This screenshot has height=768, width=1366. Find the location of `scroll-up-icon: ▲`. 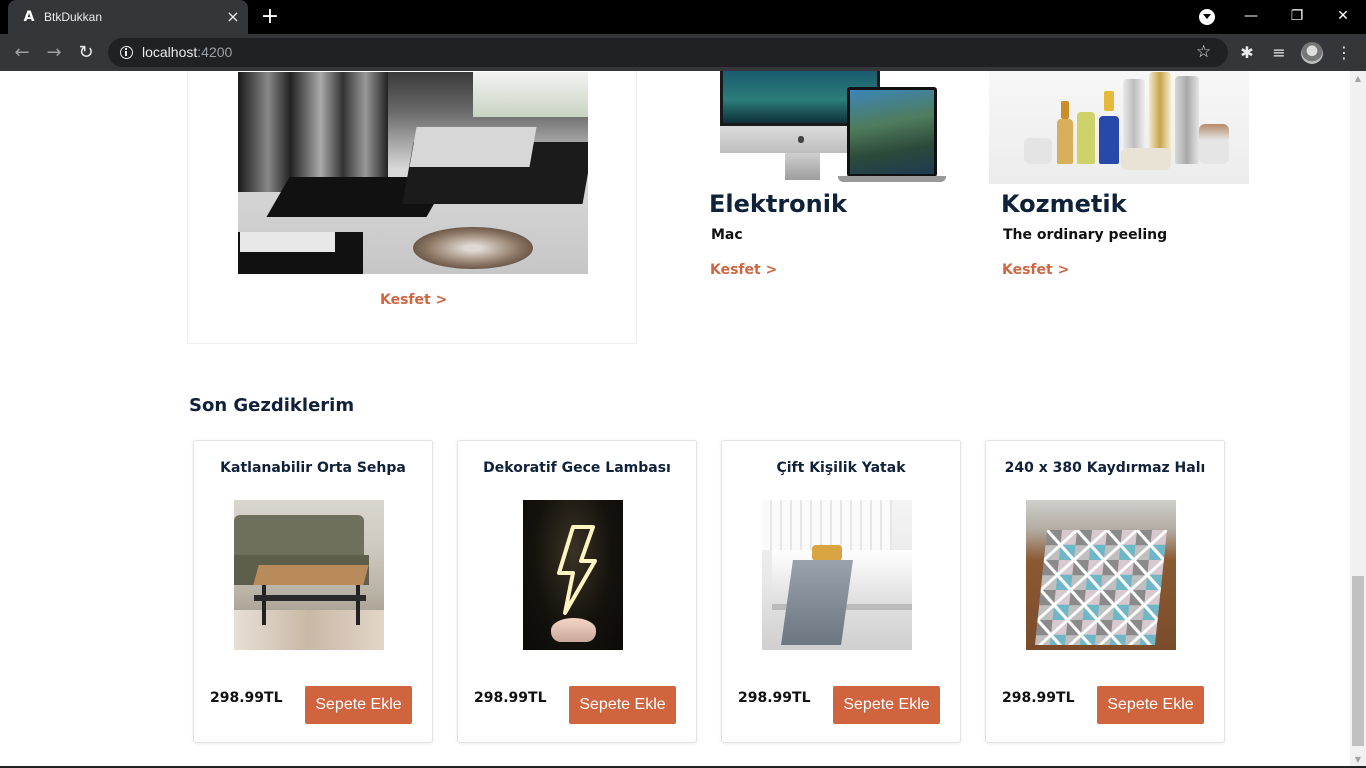

scroll-up-icon: ▲ is located at coordinates (1358, 79).